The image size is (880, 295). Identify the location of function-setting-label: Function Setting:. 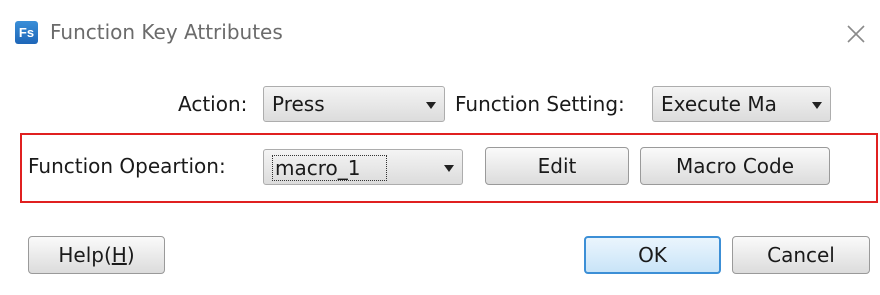
(540, 104).